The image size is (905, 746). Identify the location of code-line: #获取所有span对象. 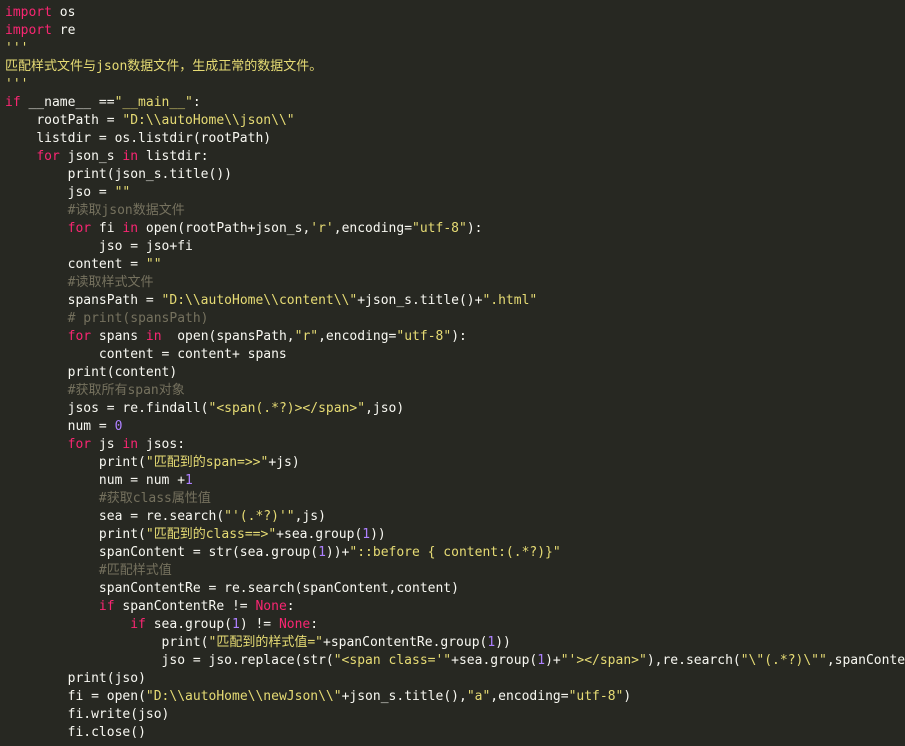
(452, 391).